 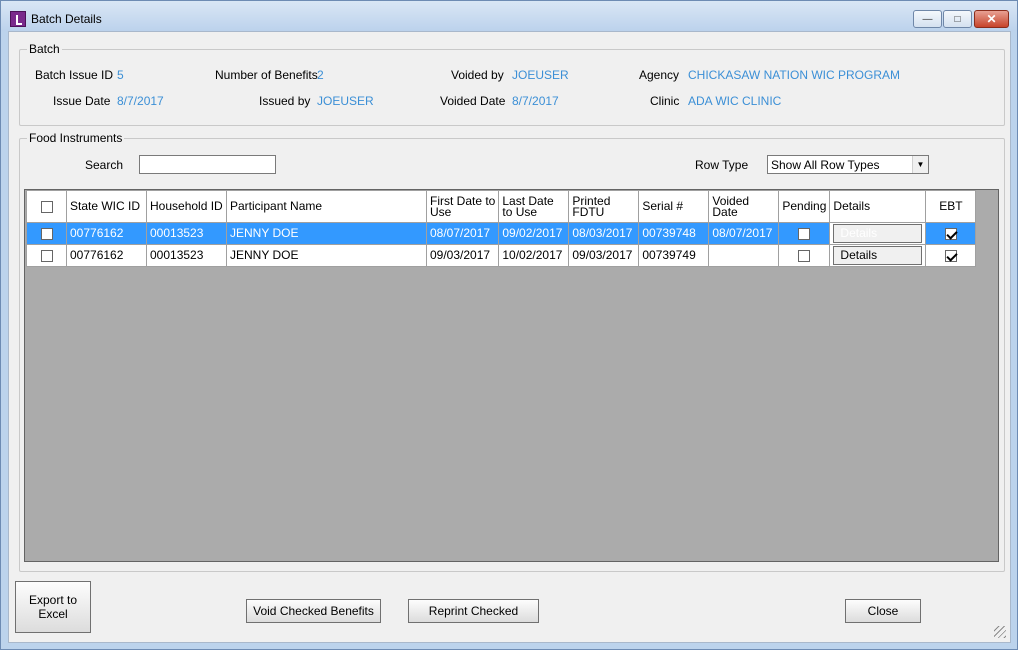 I want to click on window-title: Batch Details, so click(x=66, y=19).